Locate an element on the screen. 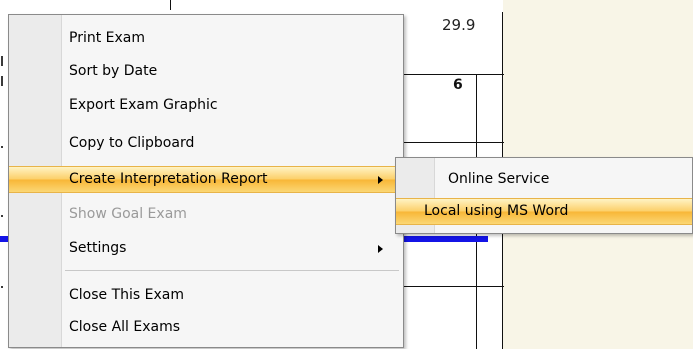 The image size is (693, 349). menu-item-label: Sort by Date is located at coordinates (113, 71).